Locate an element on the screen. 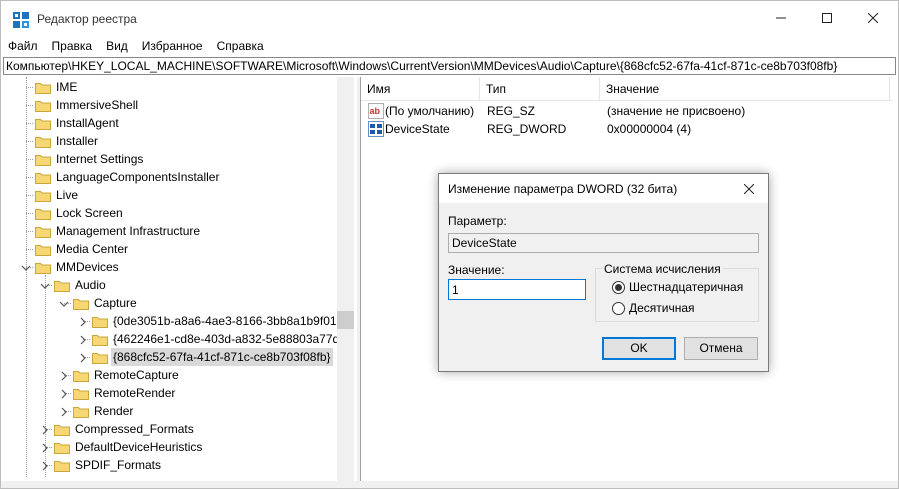 The width and height of the screenshot is (899, 489). tree-item: {462246e1-cd8e-403d-a832-5e88803a77da} is located at coordinates (222, 339).